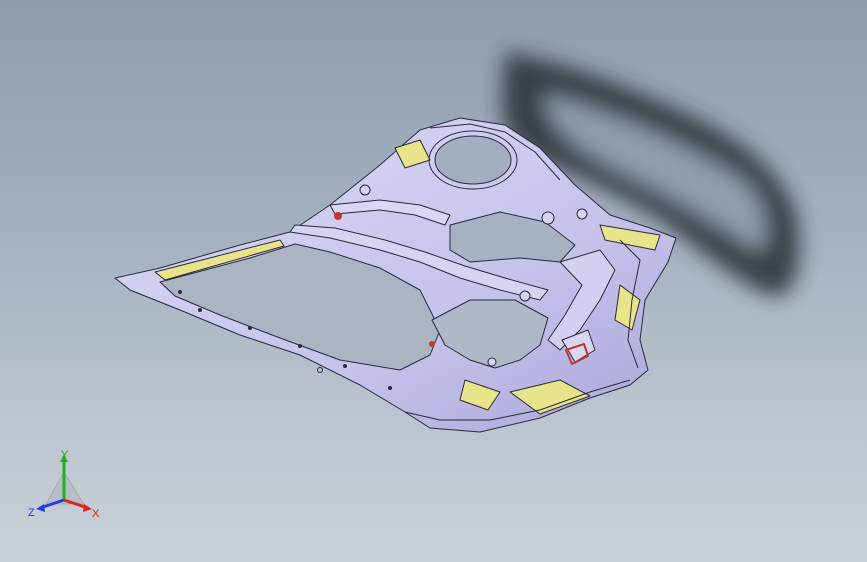  Describe the element at coordinates (65, 455) in the screenshot. I see `y-axis-label: Y` at that location.